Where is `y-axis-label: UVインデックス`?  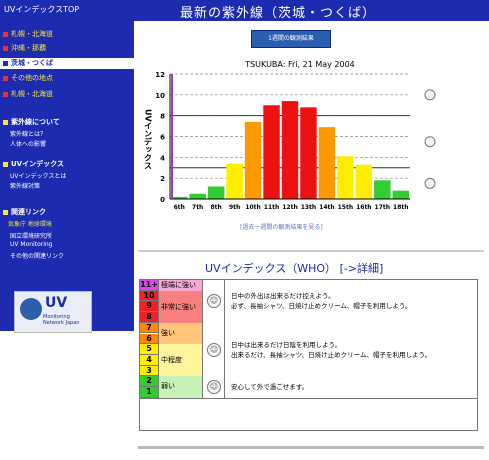
y-axis-label: UVインデックス is located at coordinates (148, 139).